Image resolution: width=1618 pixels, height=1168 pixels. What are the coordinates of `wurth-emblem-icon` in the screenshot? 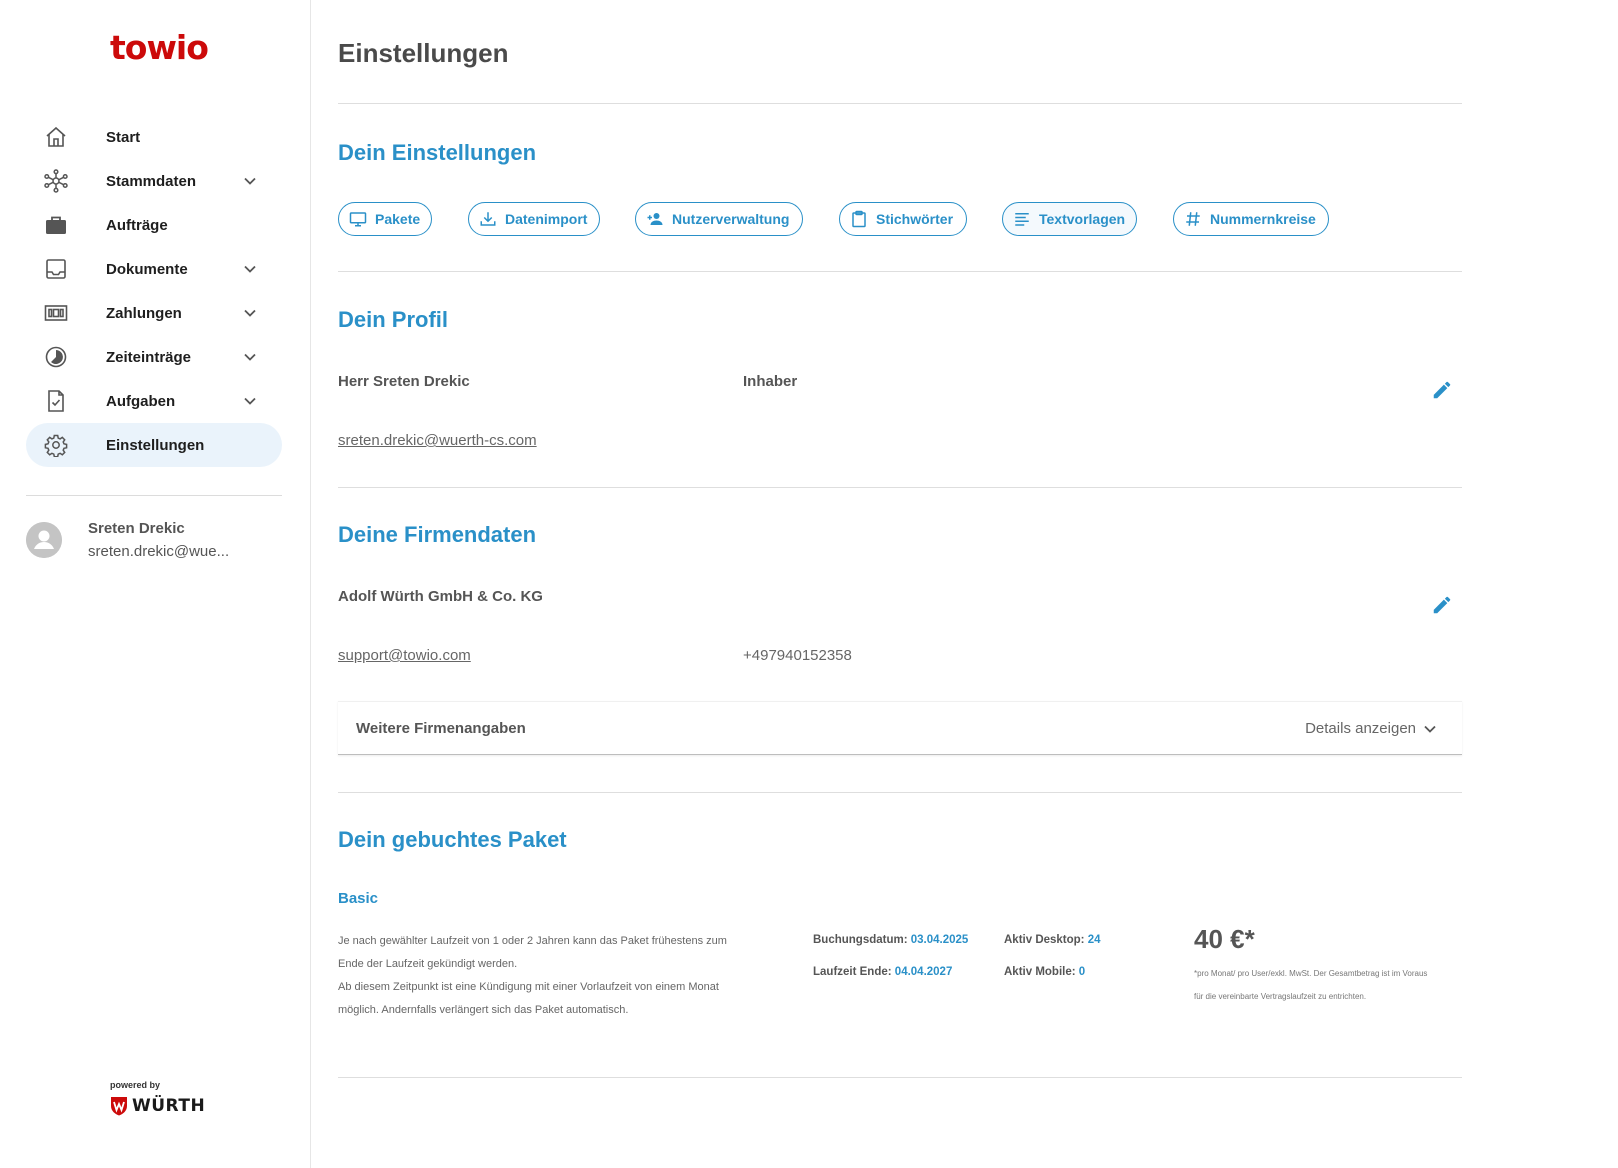 It's located at (119, 1106).